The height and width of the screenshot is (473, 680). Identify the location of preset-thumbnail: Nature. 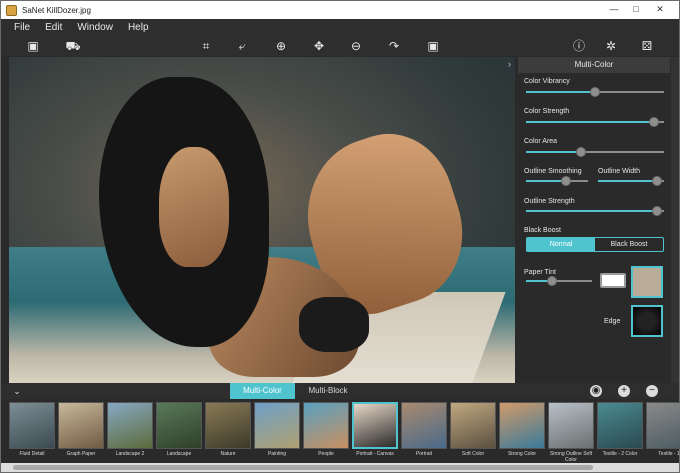
(228, 431).